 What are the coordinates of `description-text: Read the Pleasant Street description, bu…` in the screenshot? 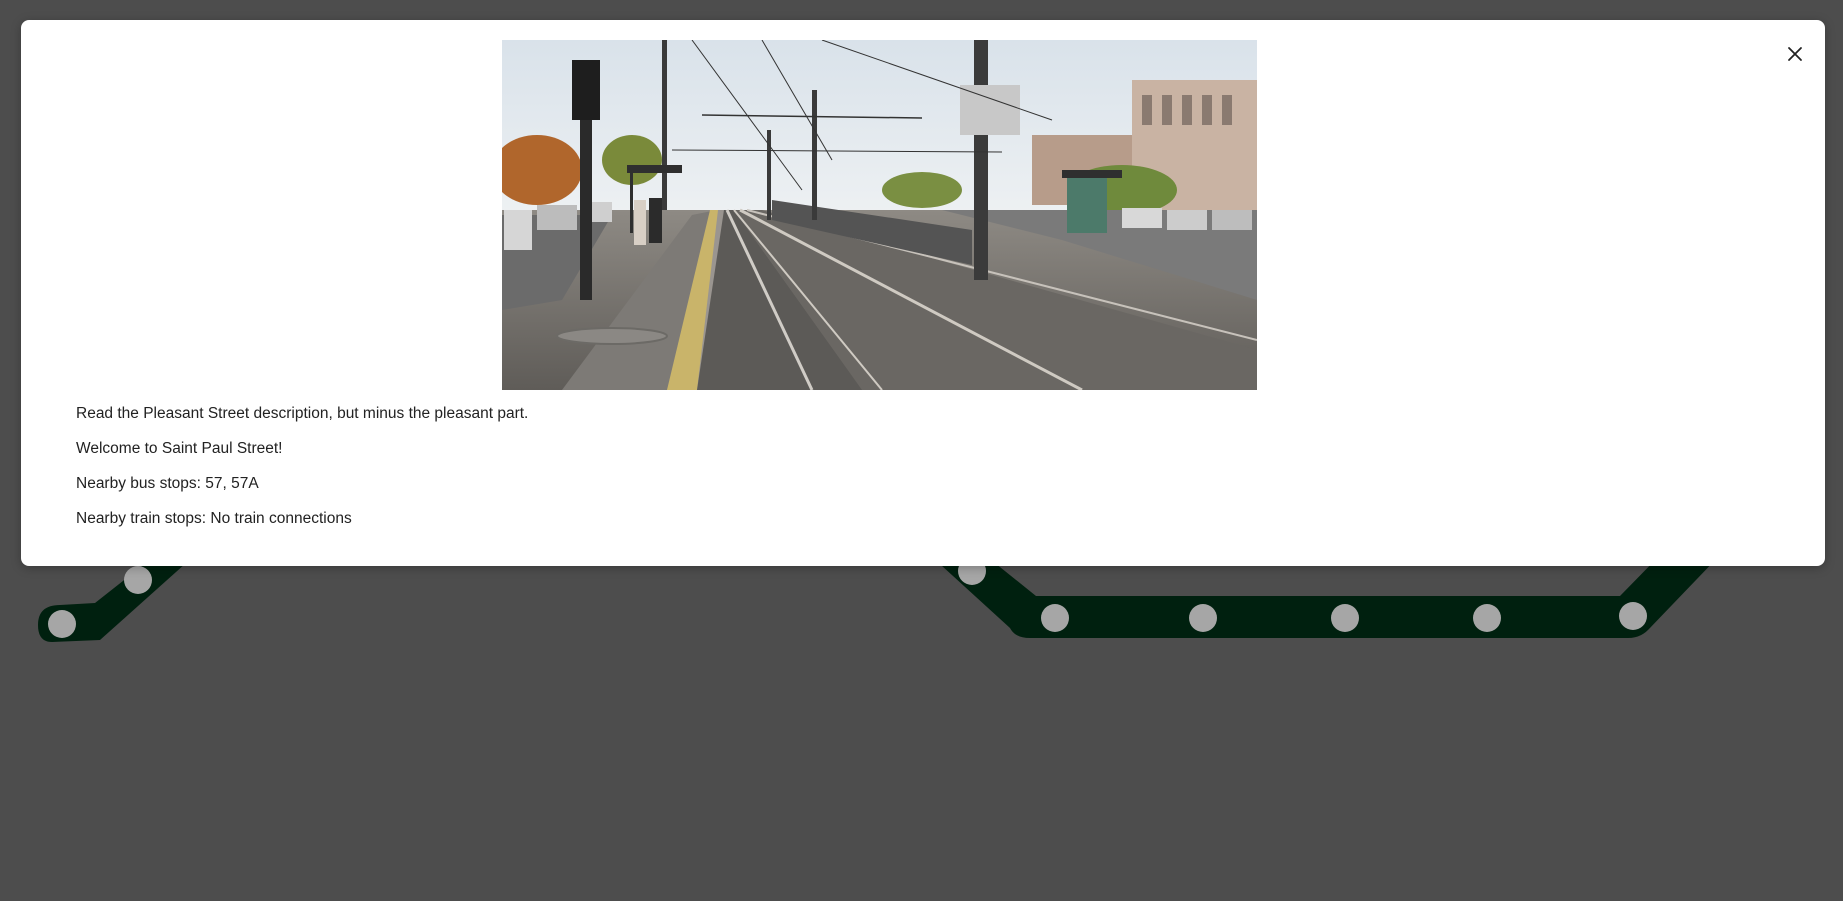 It's located at (302, 413).